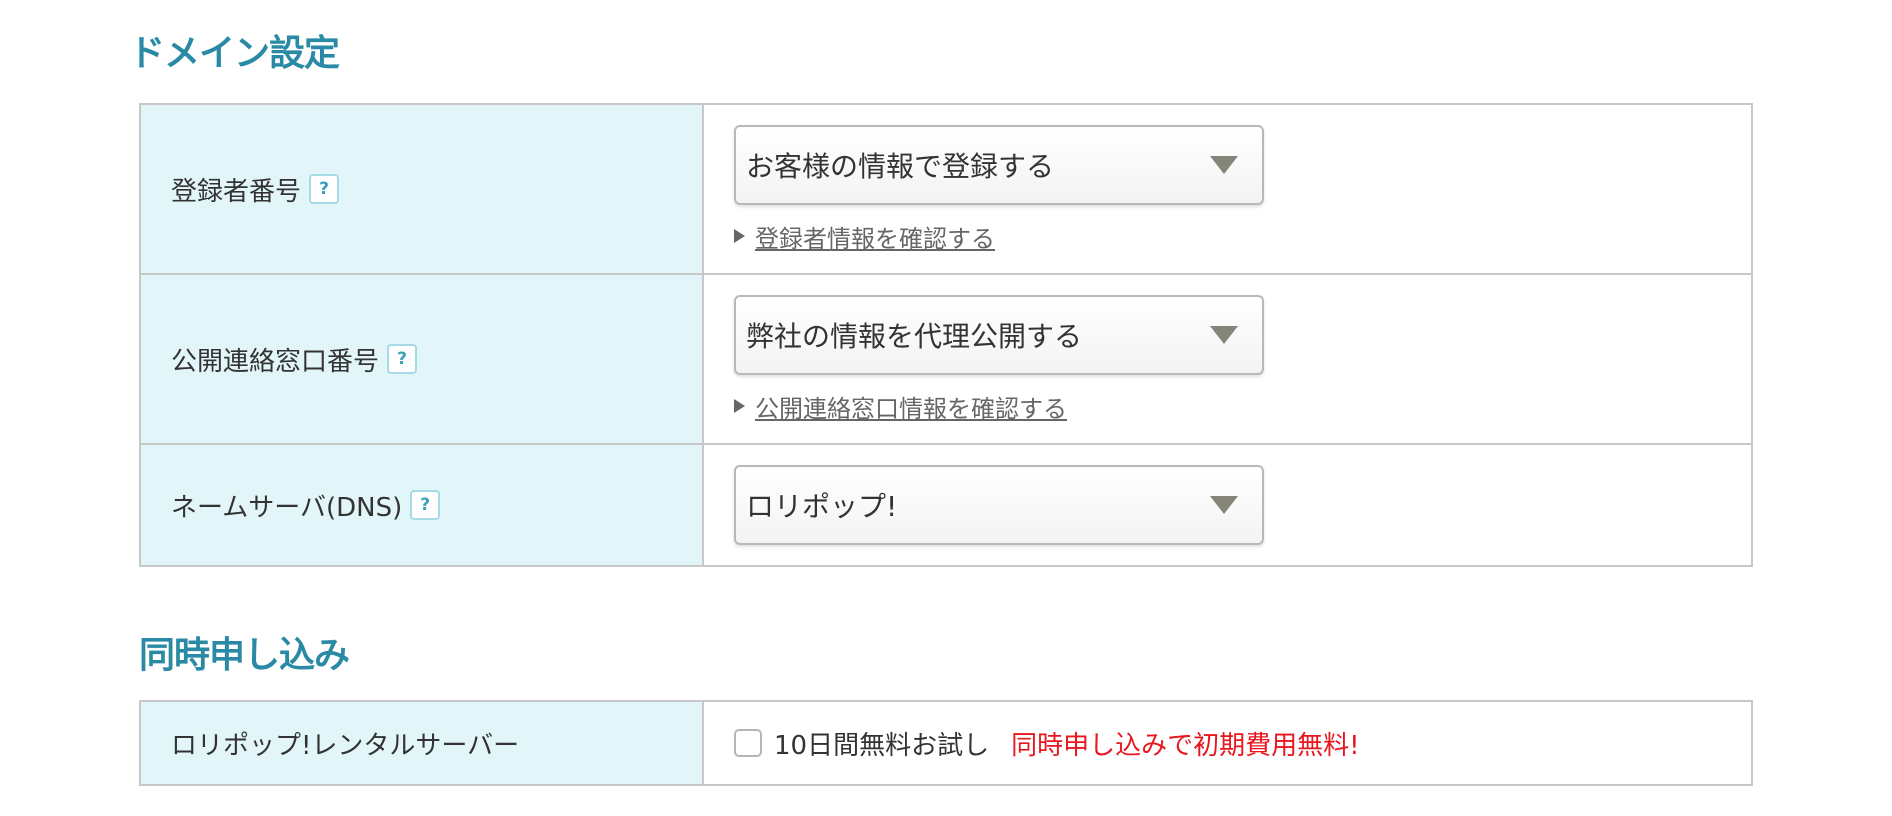 This screenshot has height=816, width=1892. What do you see at coordinates (402, 359) in the screenshot?
I see `public-contact-help-icon: ?` at bounding box center [402, 359].